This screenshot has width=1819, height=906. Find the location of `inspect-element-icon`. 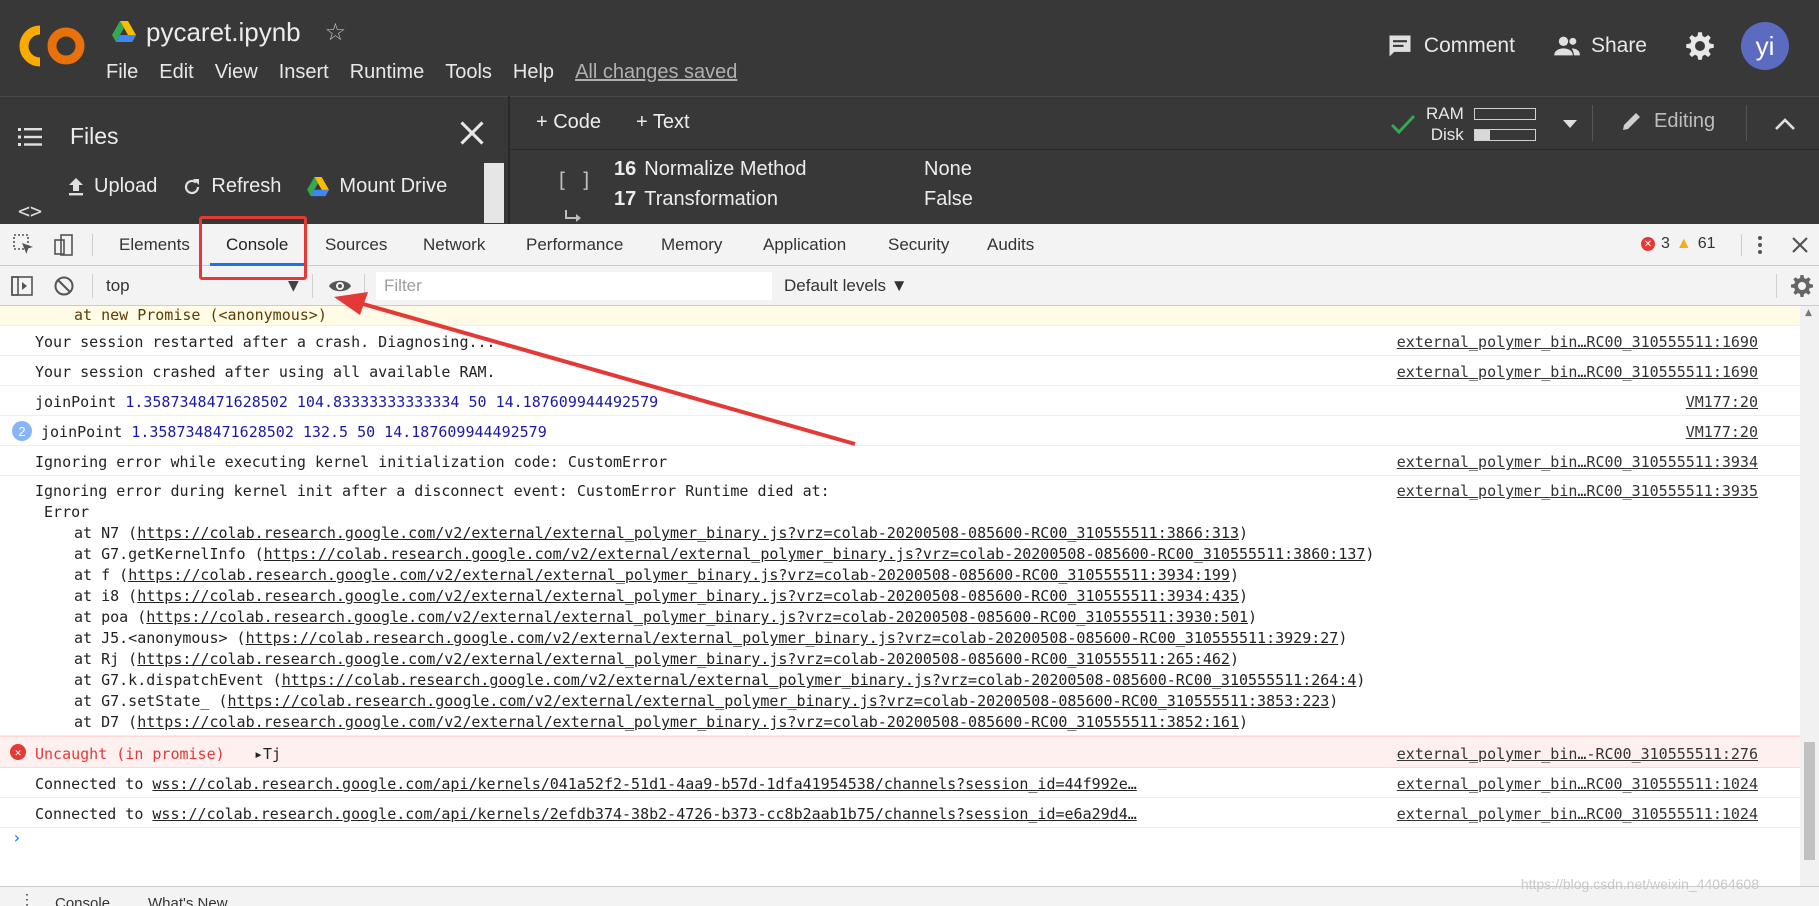

inspect-element-icon is located at coordinates (24, 245).